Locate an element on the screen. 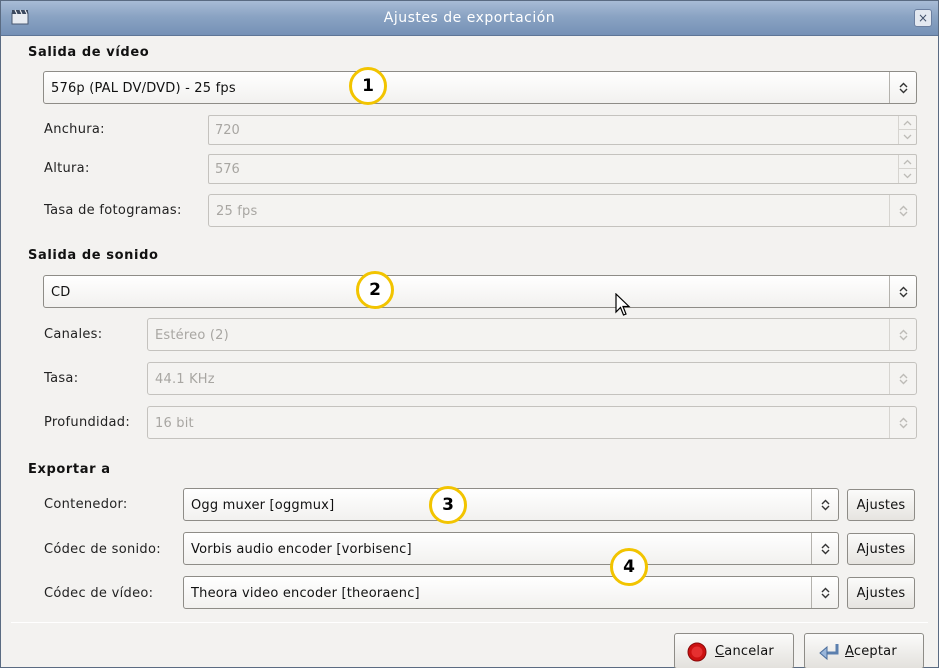 The image size is (939, 668). audio-section-title: Salida de sonido is located at coordinates (93, 255).